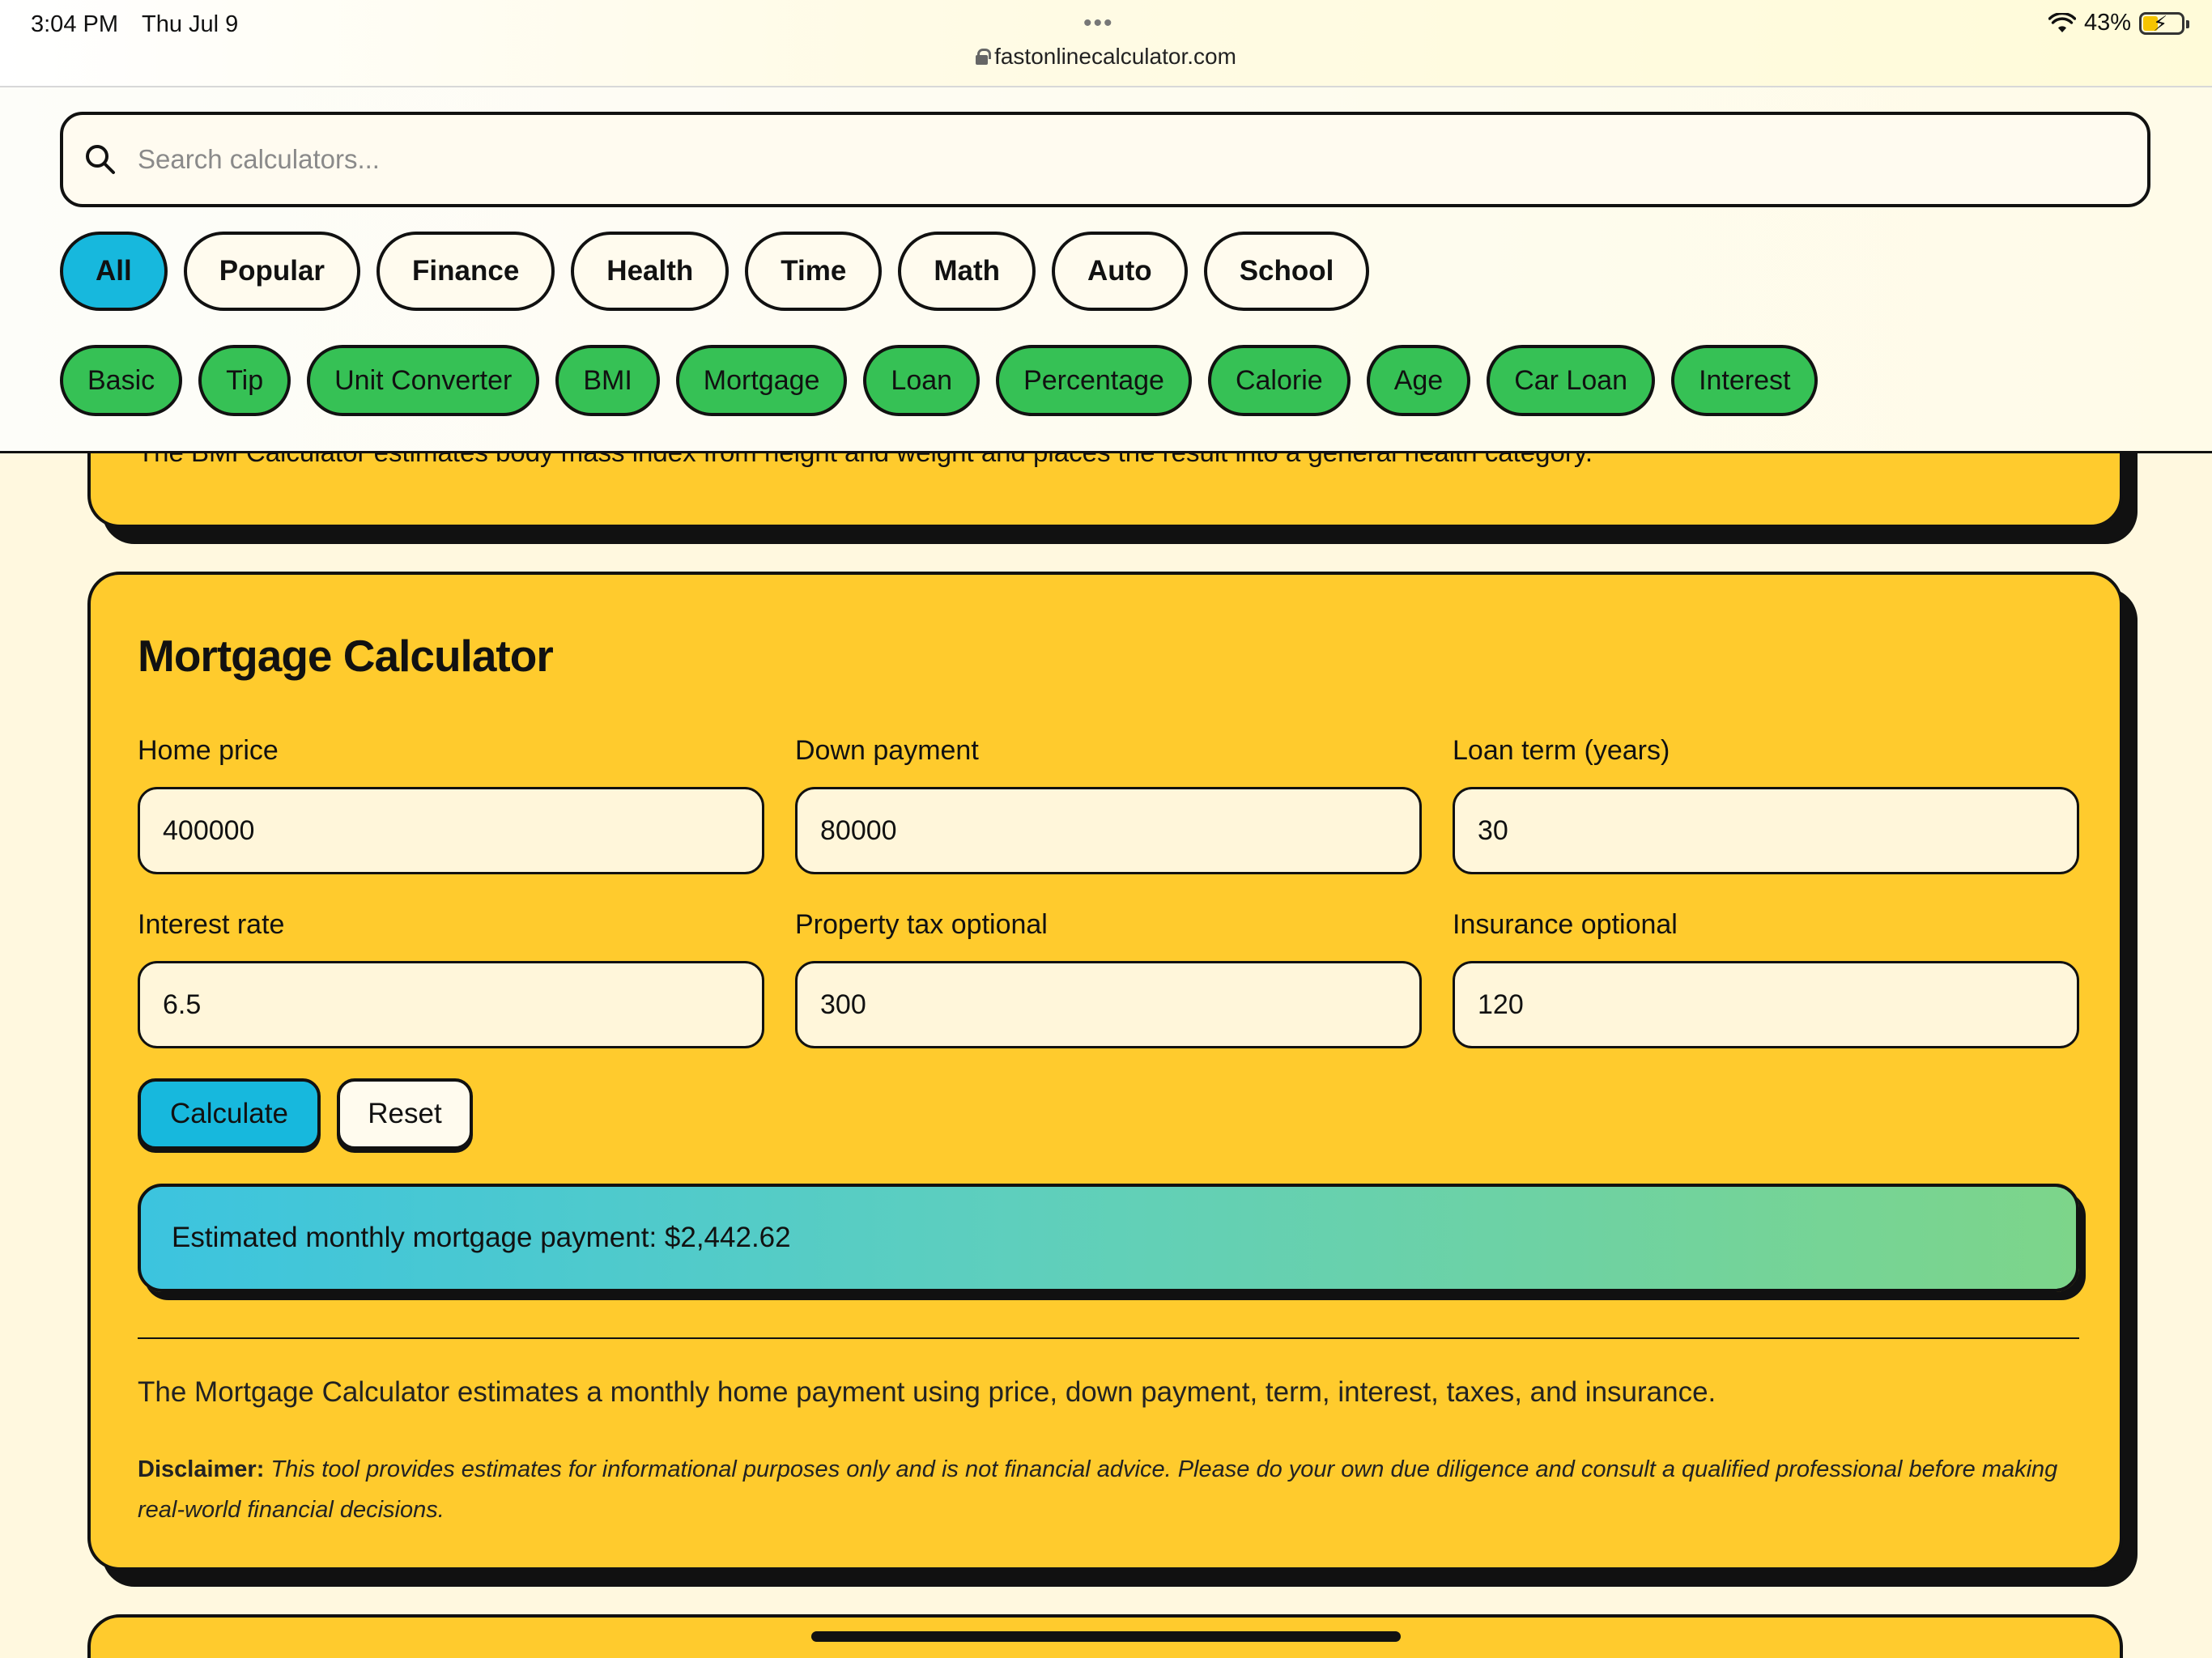  I want to click on category-chip-time: Time, so click(814, 271).